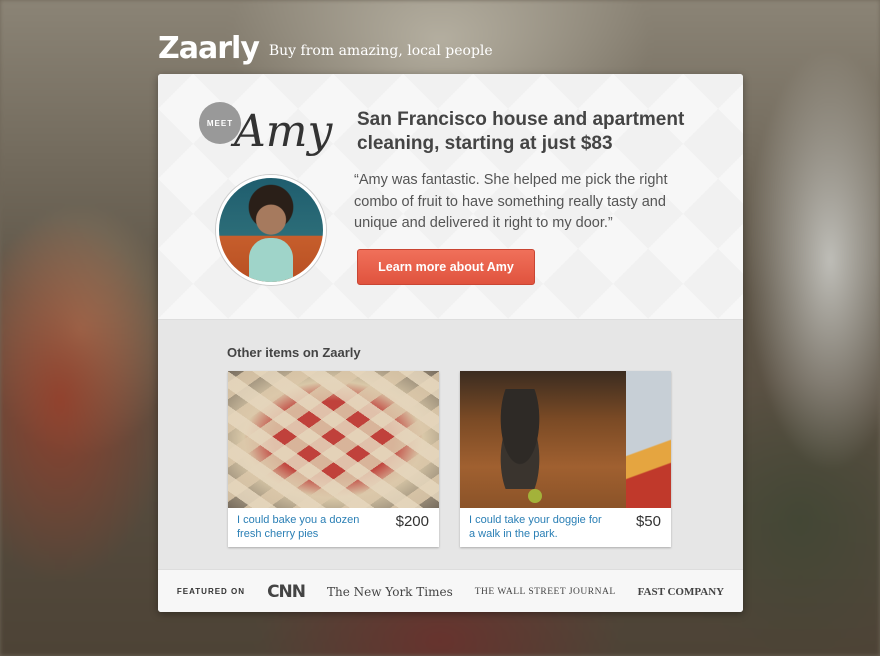 This screenshot has height=656, width=880. What do you see at coordinates (380, 51) in the screenshot?
I see `tagline: Buy from amazing, local people` at bounding box center [380, 51].